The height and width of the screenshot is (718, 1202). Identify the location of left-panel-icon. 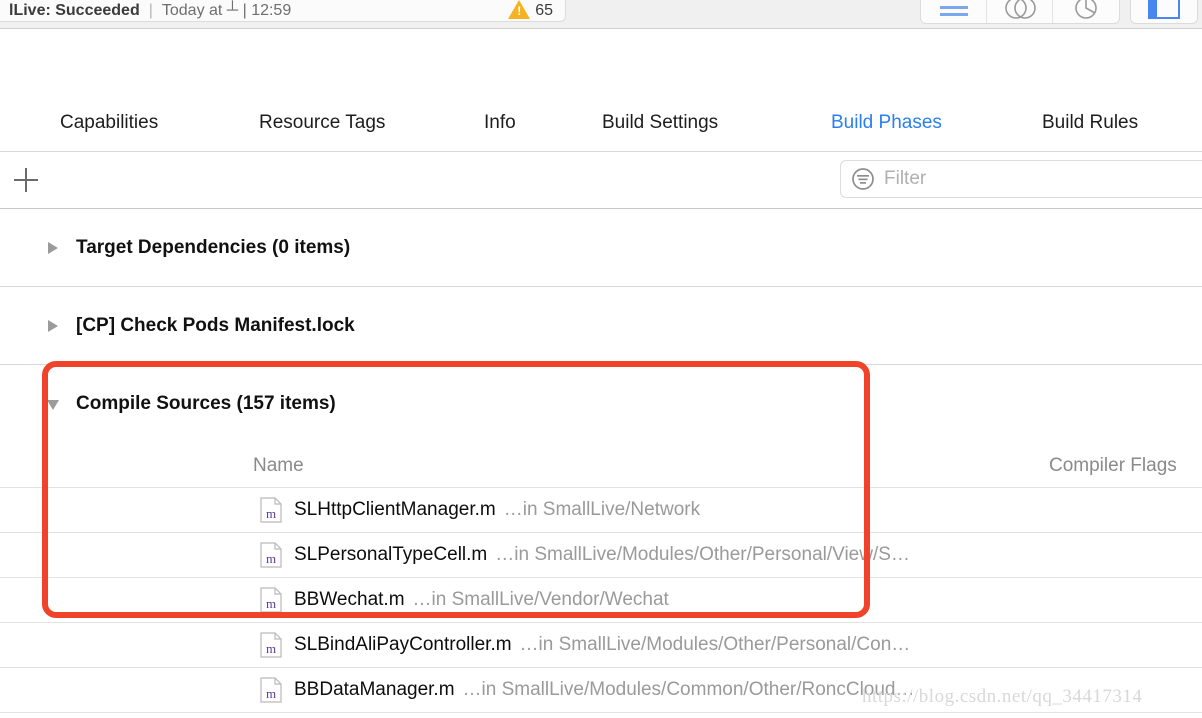
(1164, 9).